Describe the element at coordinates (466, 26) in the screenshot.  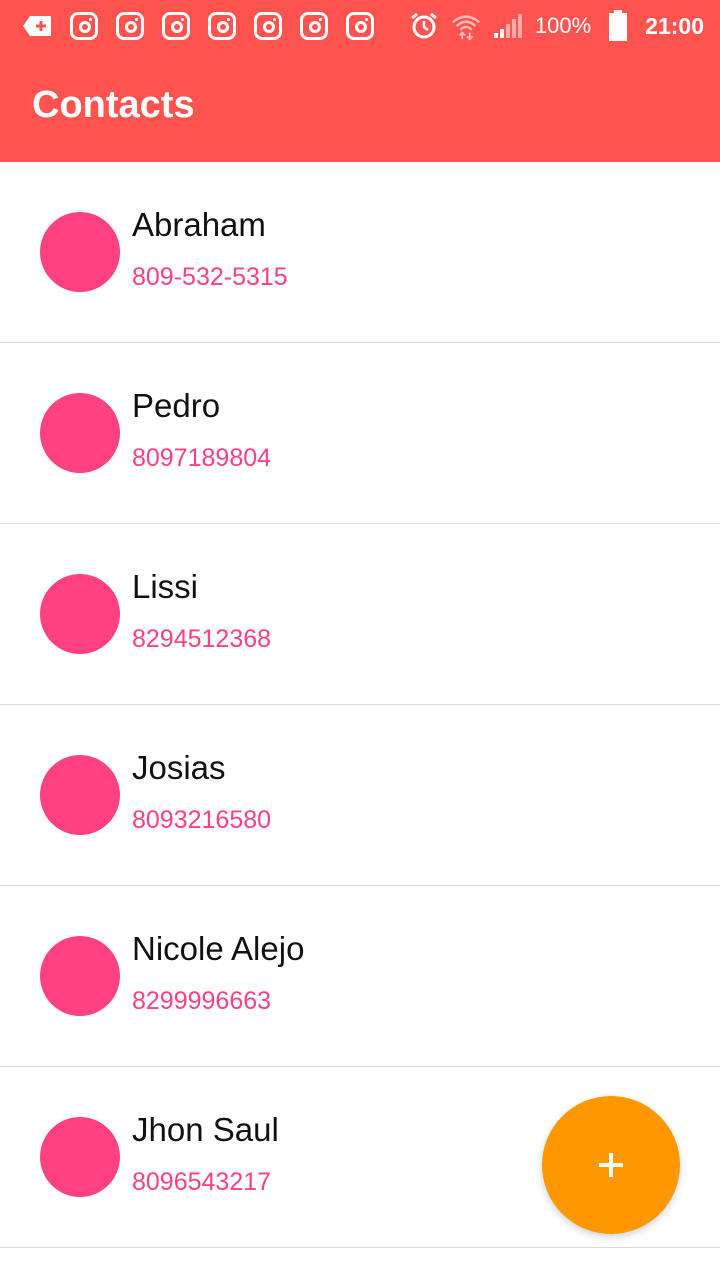
I see `wifi-icon` at that location.